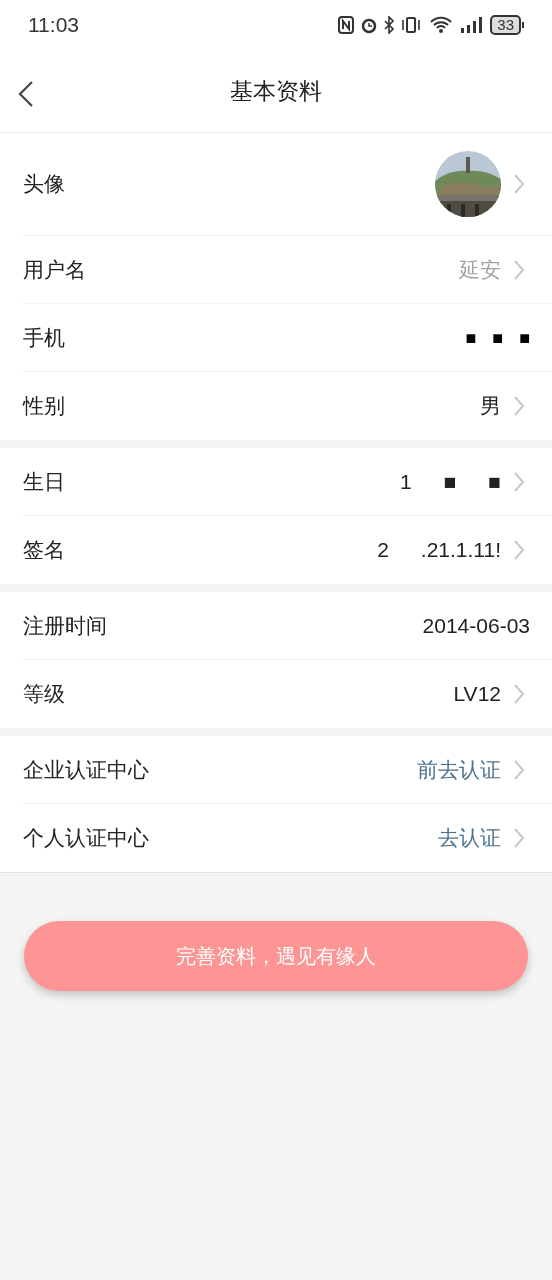  I want to click on settings-row: 头像, so click(287, 184).